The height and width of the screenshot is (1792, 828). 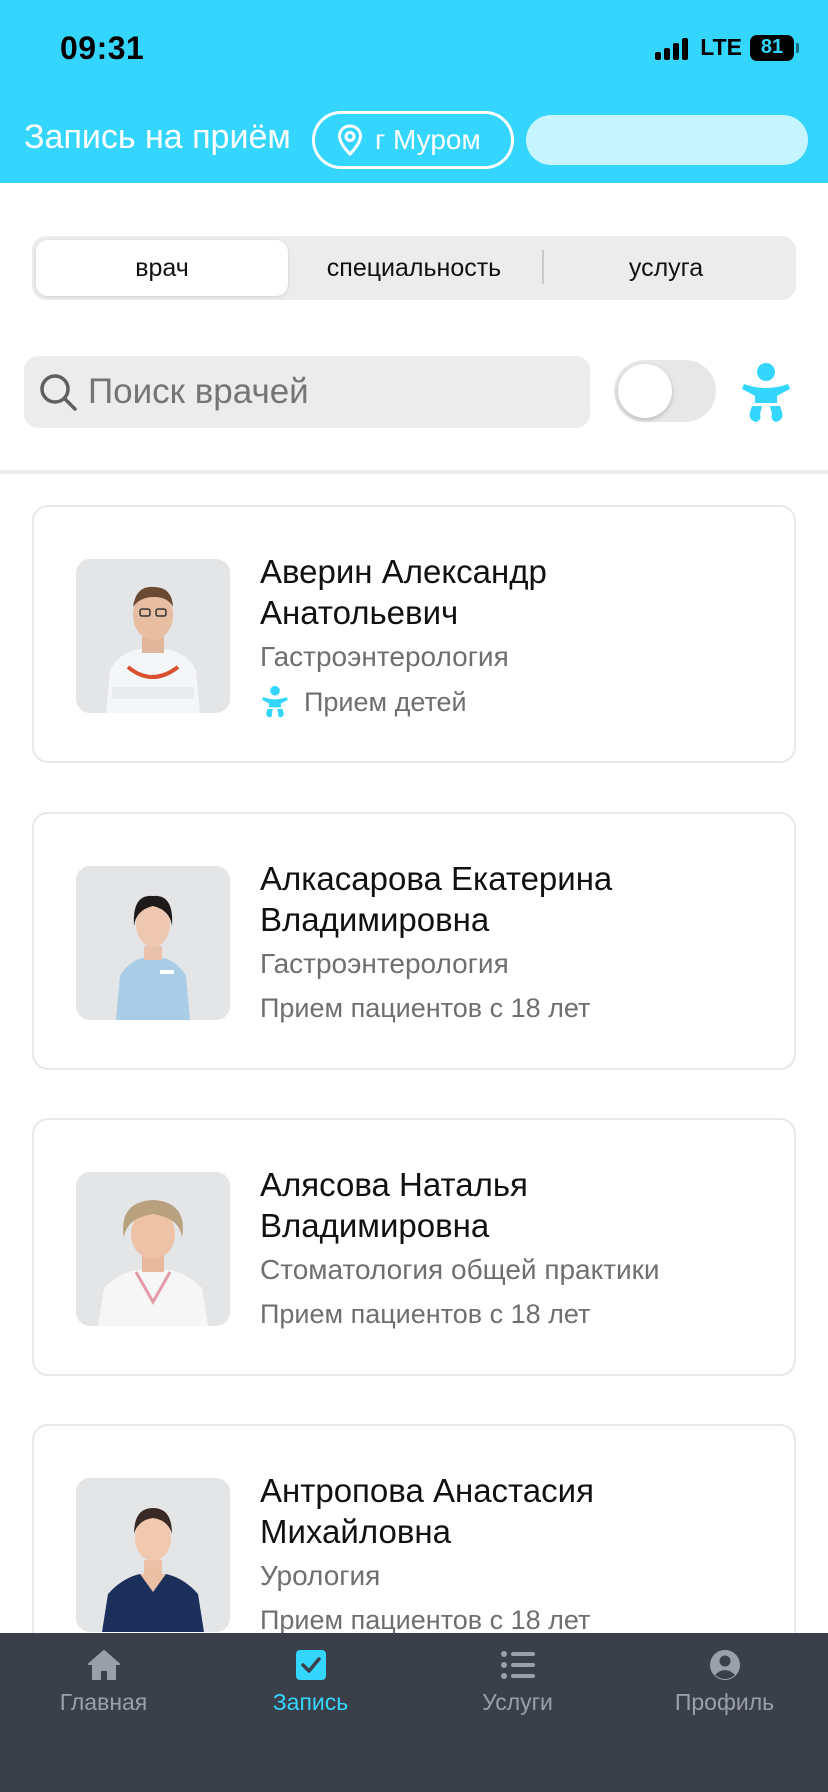 What do you see at coordinates (667, 140) in the screenshot?
I see `header-secondary-button` at bounding box center [667, 140].